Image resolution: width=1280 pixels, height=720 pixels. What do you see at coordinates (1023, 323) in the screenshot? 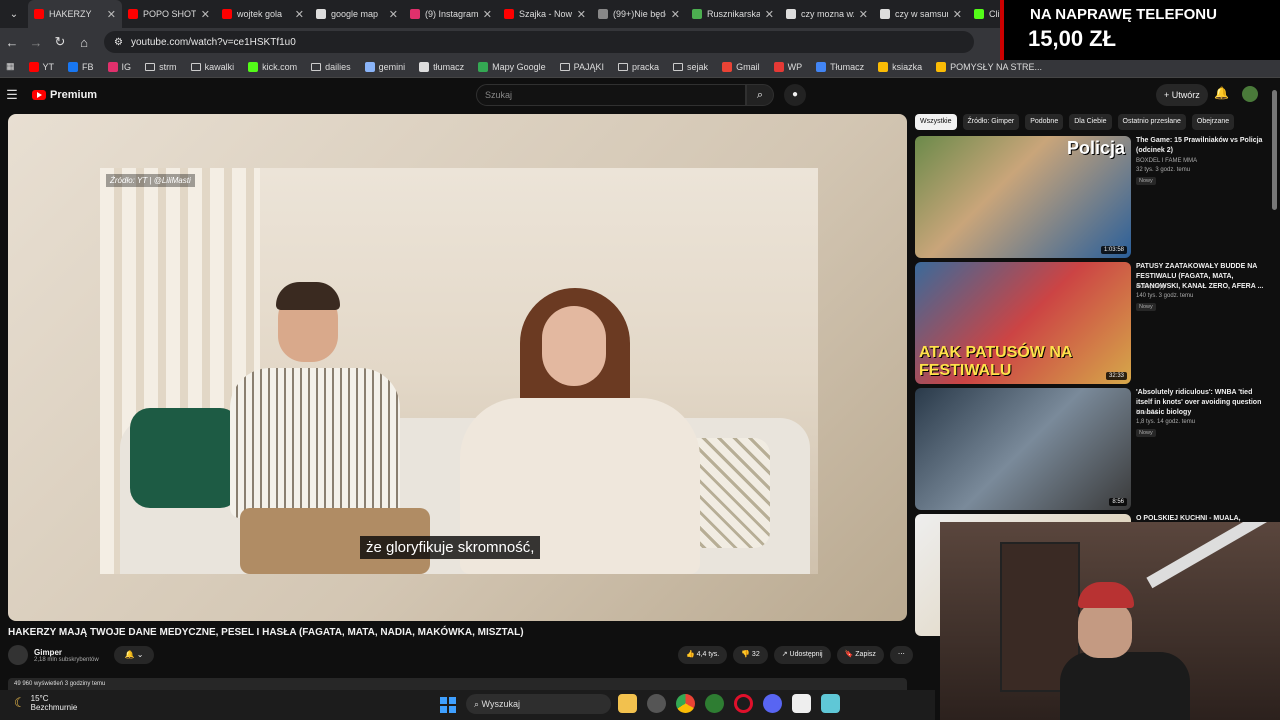
I see `video-thumbnail: ATAK PATUSÓW NA FESTIWALU 32:33` at bounding box center [1023, 323].